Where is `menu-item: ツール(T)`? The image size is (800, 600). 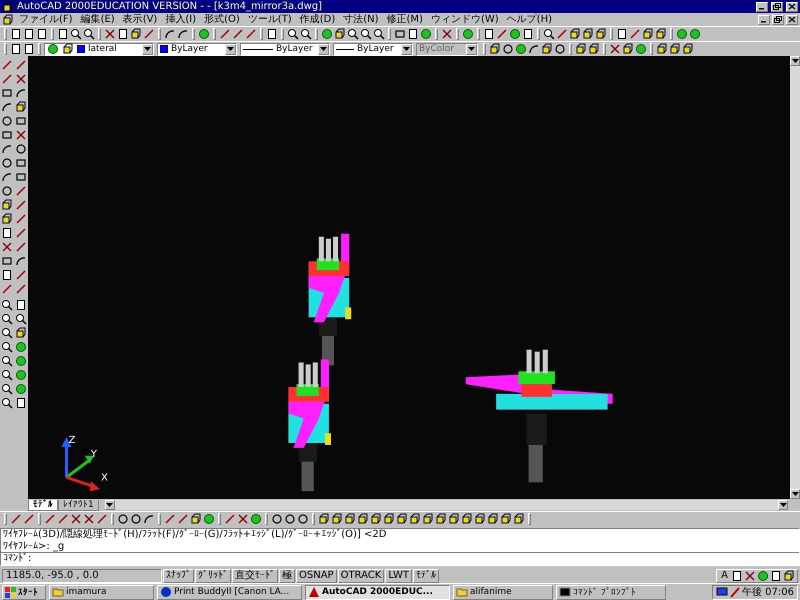
menu-item: ツール(T) is located at coordinates (269, 20).